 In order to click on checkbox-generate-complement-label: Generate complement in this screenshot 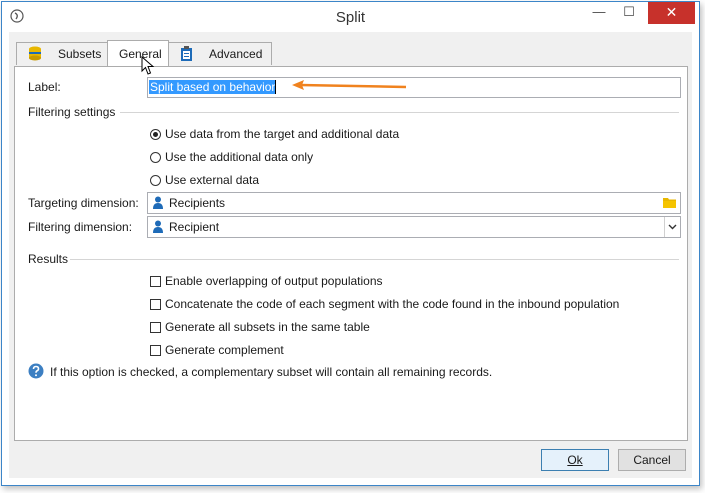, I will do `click(224, 350)`.